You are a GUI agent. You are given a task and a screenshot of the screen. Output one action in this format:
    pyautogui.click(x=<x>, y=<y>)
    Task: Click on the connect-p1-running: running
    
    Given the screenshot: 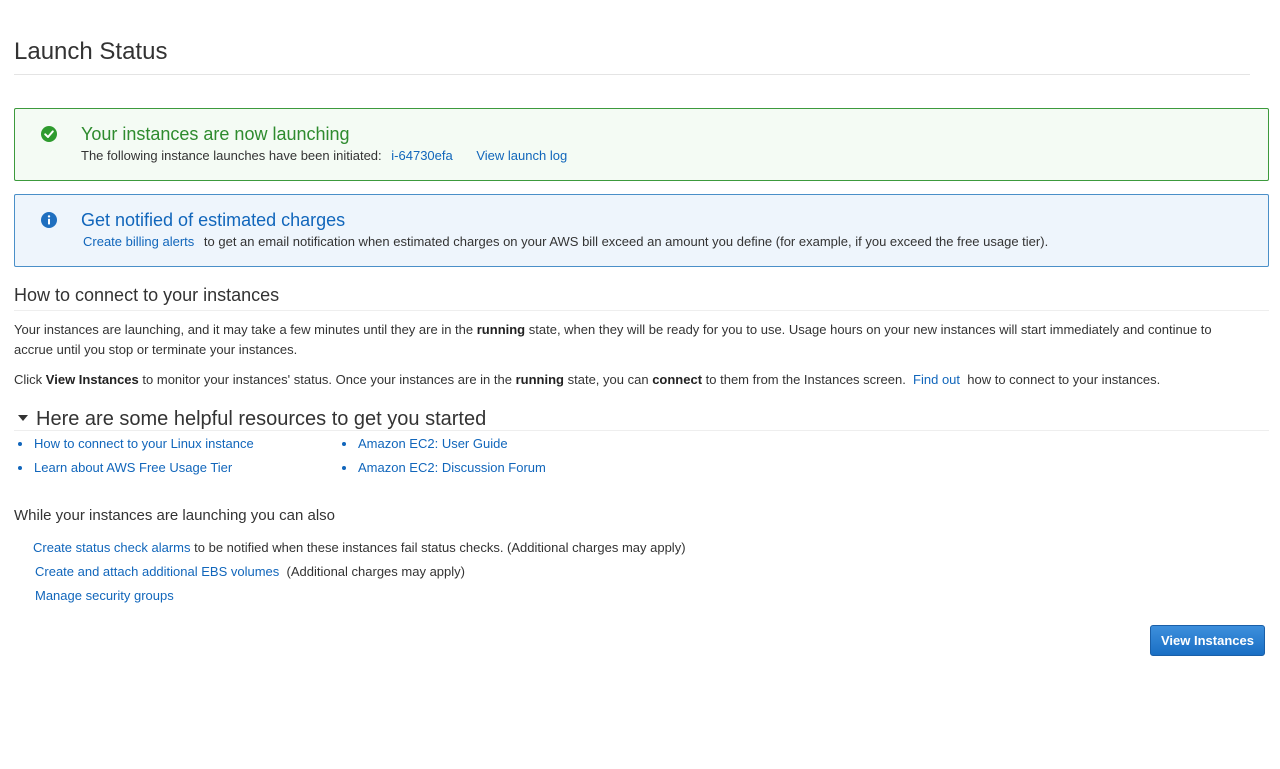 What is the action you would take?
    pyautogui.click(x=501, y=329)
    